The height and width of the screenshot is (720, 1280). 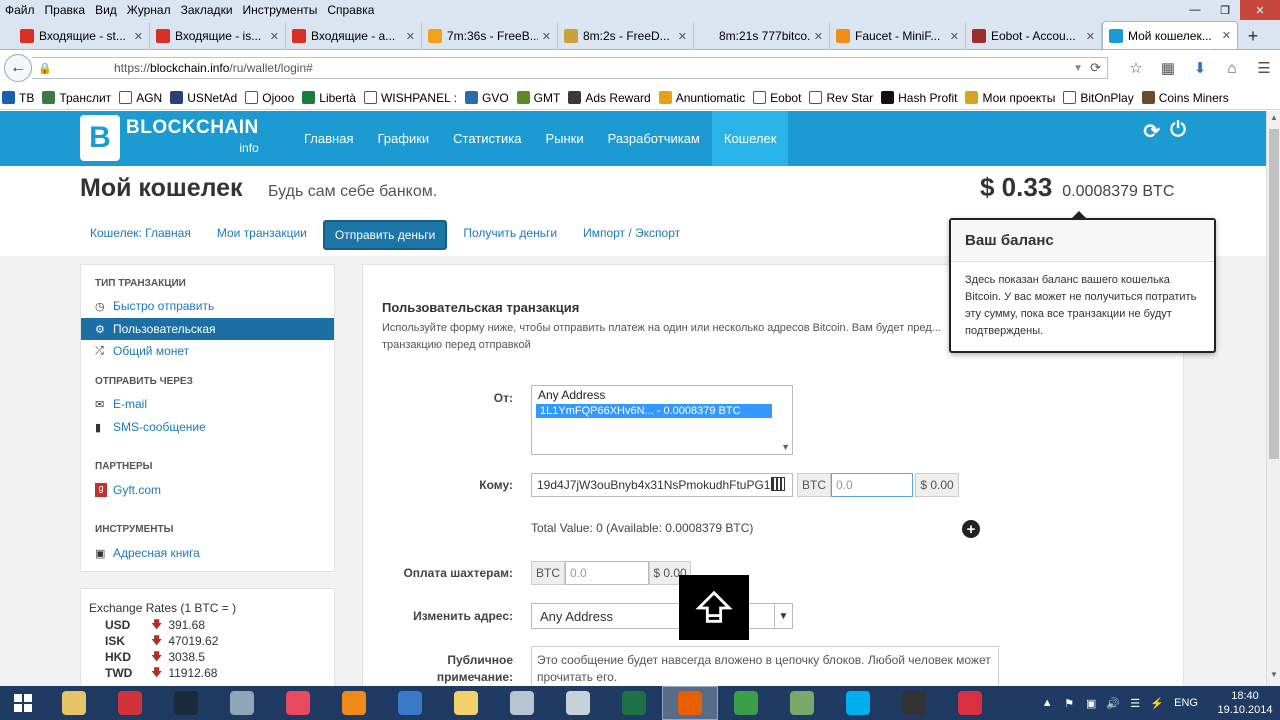 I want to click on close-window-icon: ✕, so click(x=1260, y=10).